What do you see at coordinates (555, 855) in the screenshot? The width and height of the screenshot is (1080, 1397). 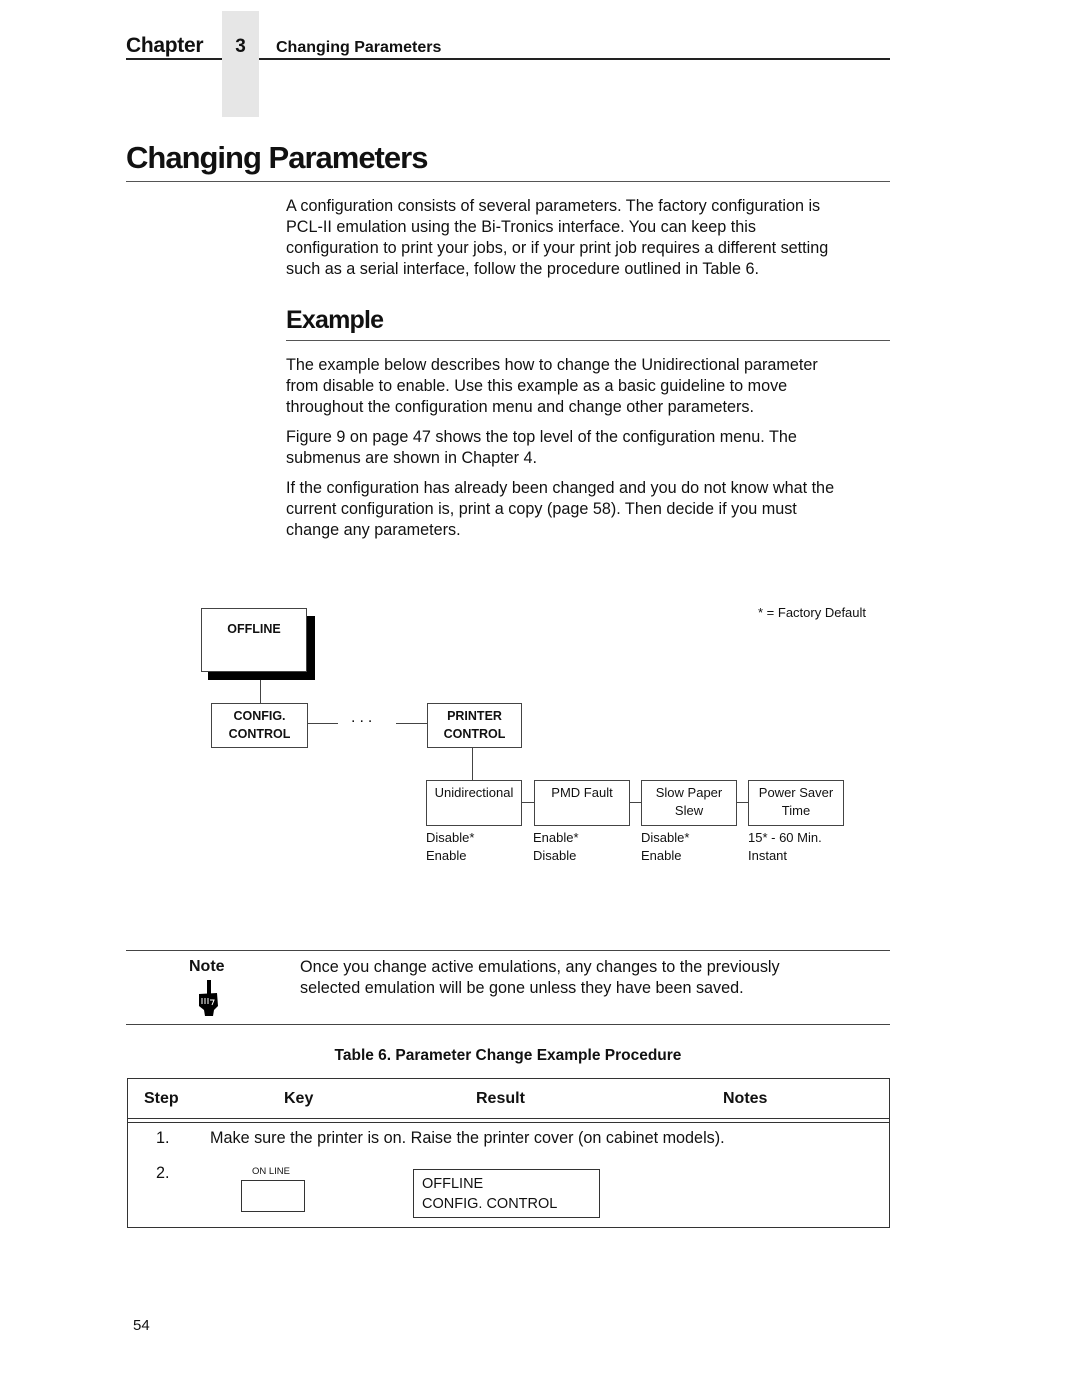 I see `option-value: Disable` at bounding box center [555, 855].